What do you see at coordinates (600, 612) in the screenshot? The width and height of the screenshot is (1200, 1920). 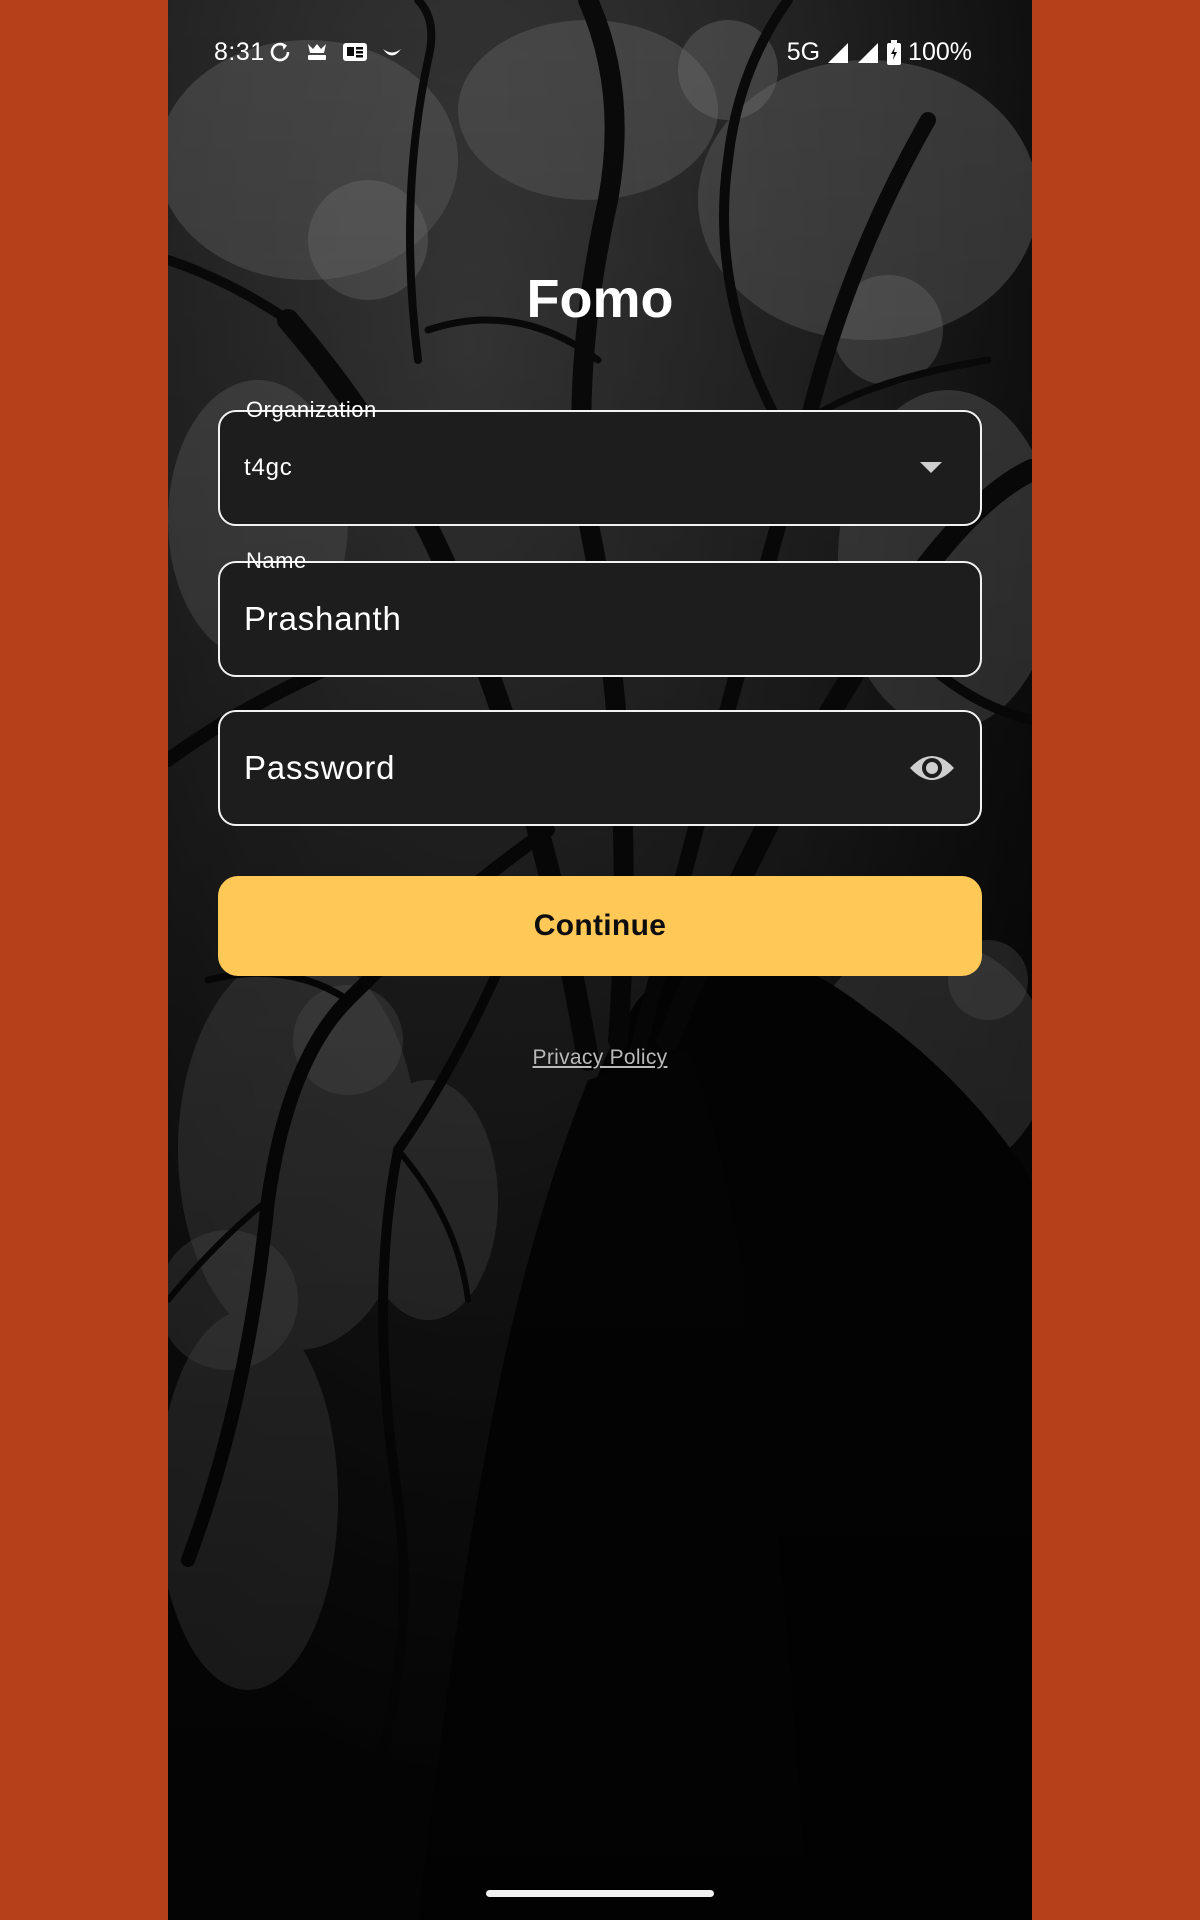 I see `name-field: Name Prashanth` at bounding box center [600, 612].